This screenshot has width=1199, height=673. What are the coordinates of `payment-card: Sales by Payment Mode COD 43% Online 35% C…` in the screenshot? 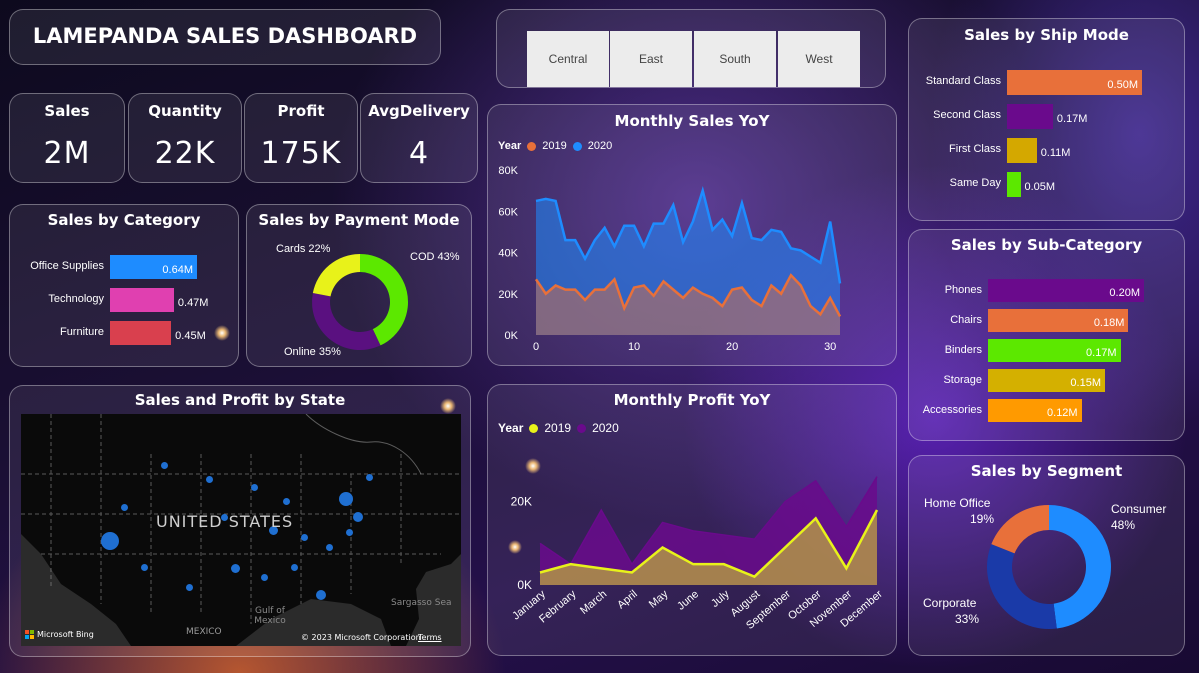 It's located at (359, 285).